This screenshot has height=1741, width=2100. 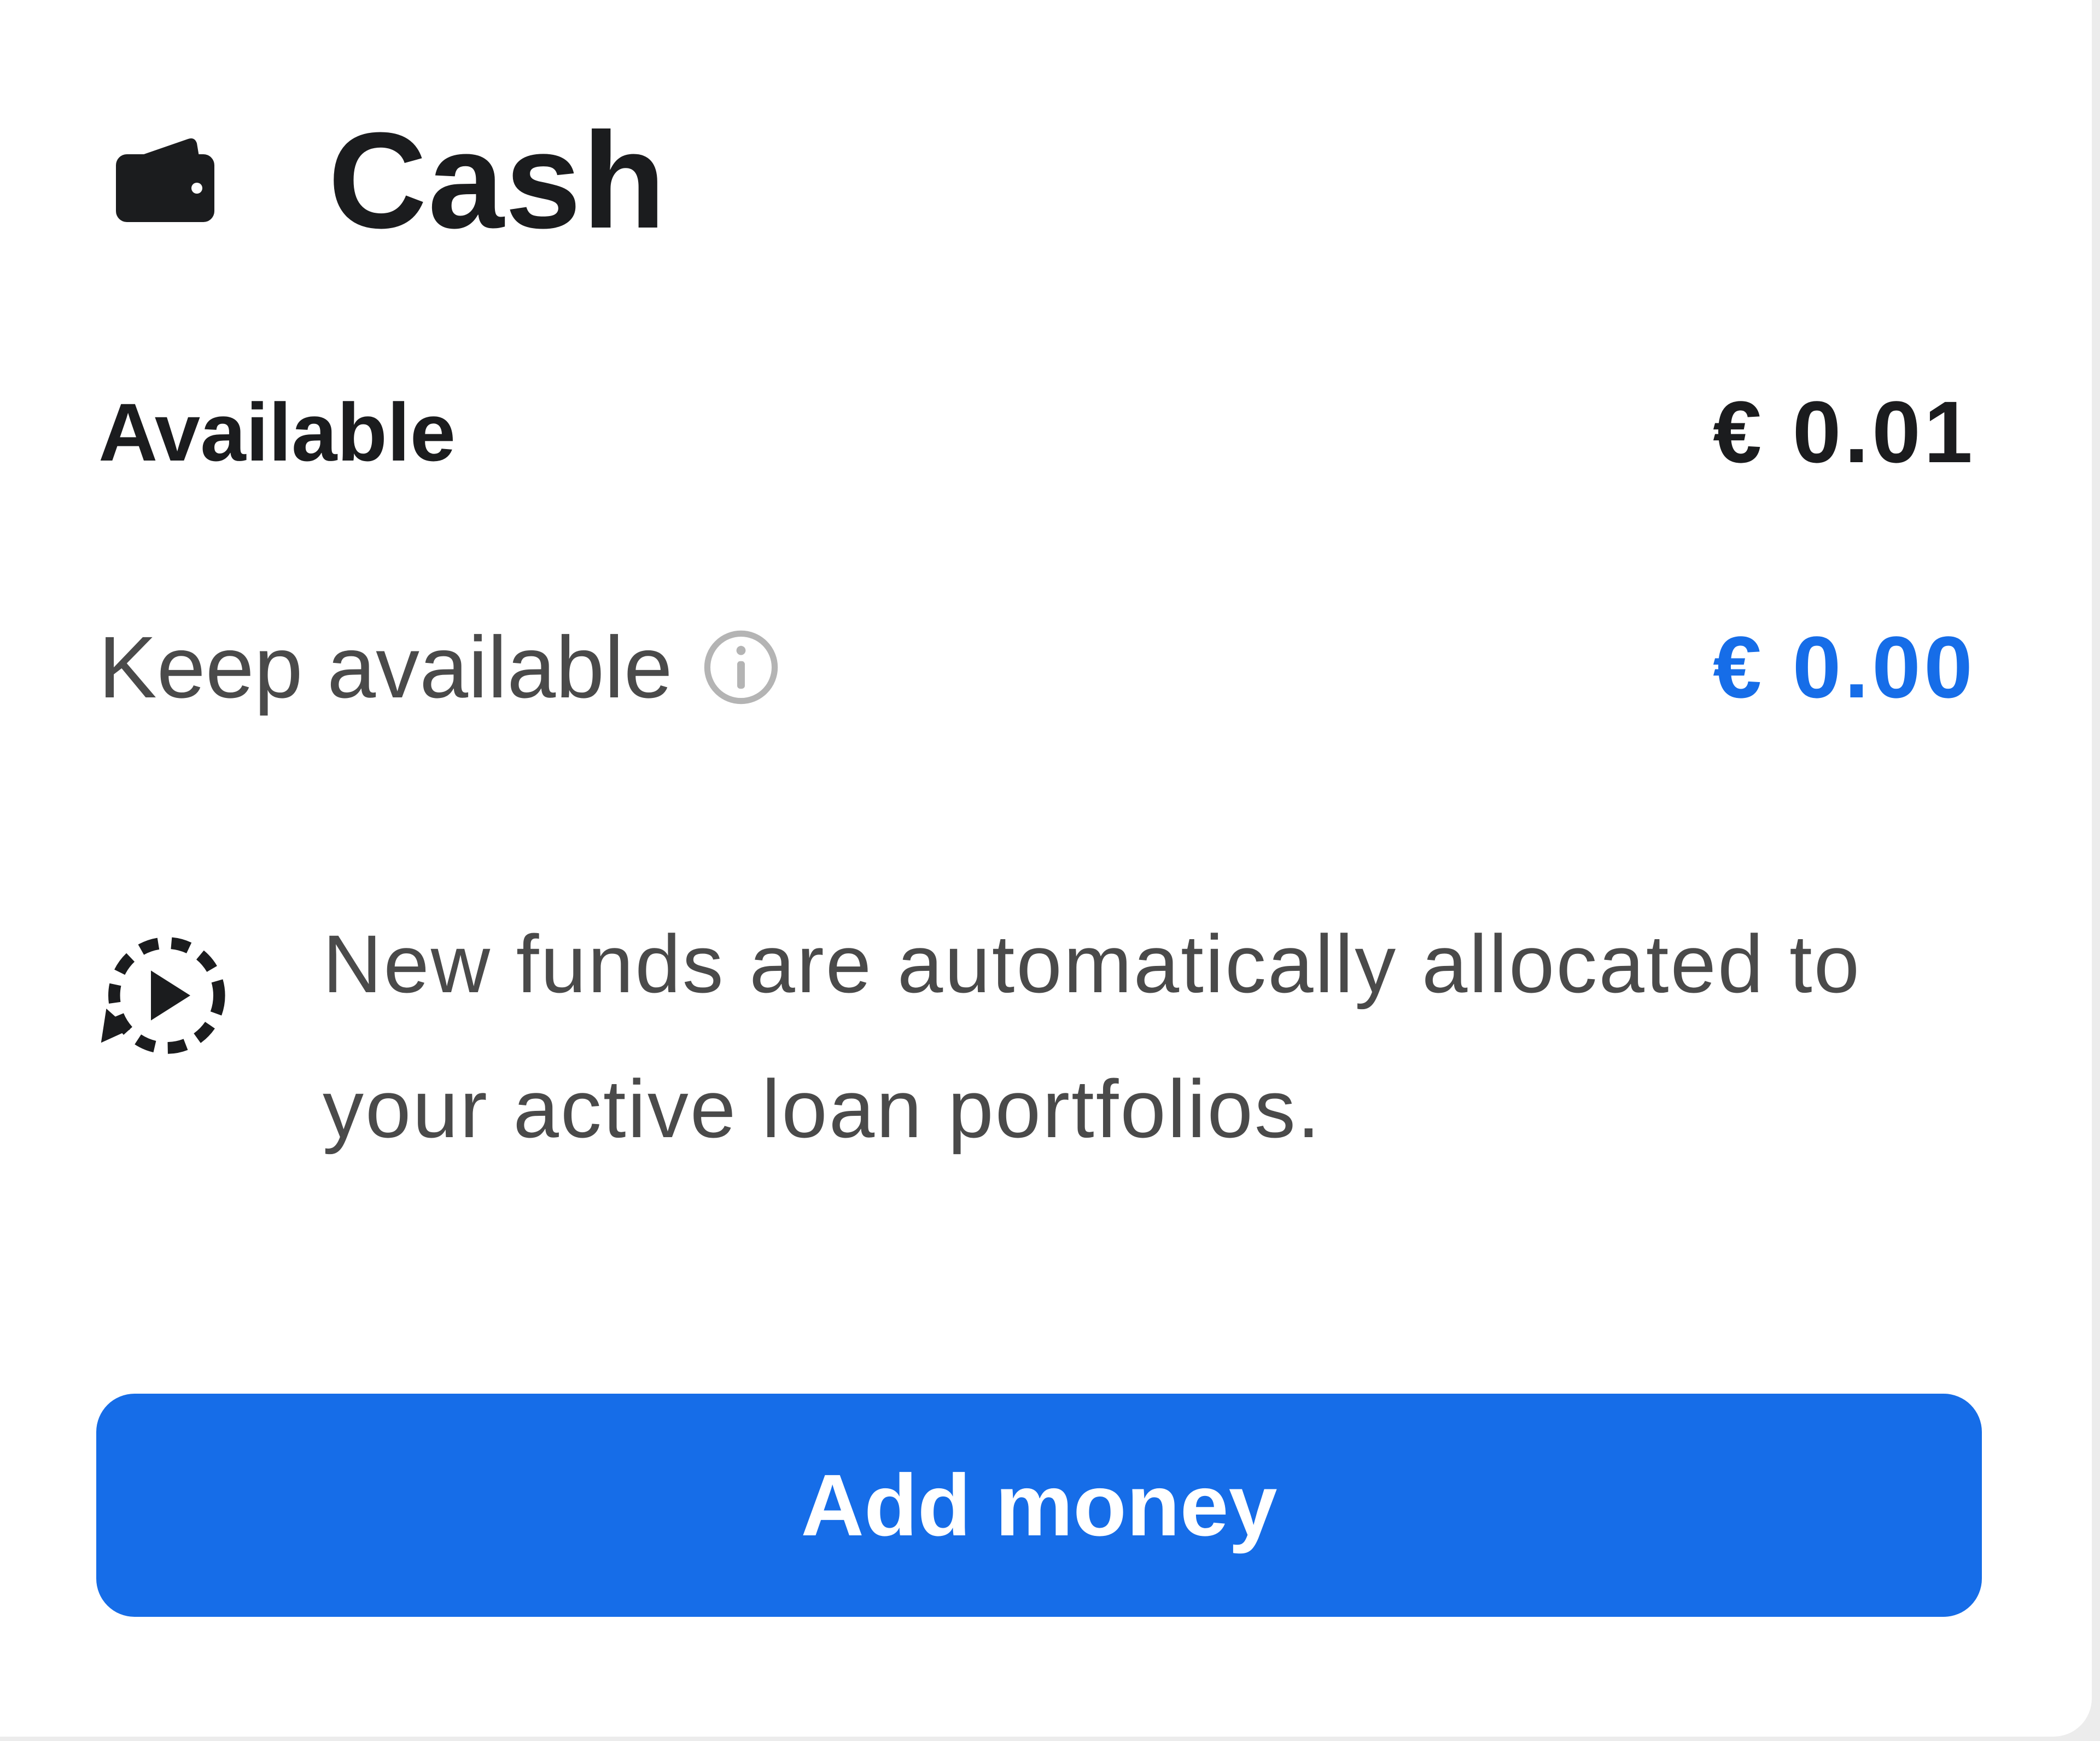 I want to click on add-money-button: Add money, so click(x=1039, y=1505).